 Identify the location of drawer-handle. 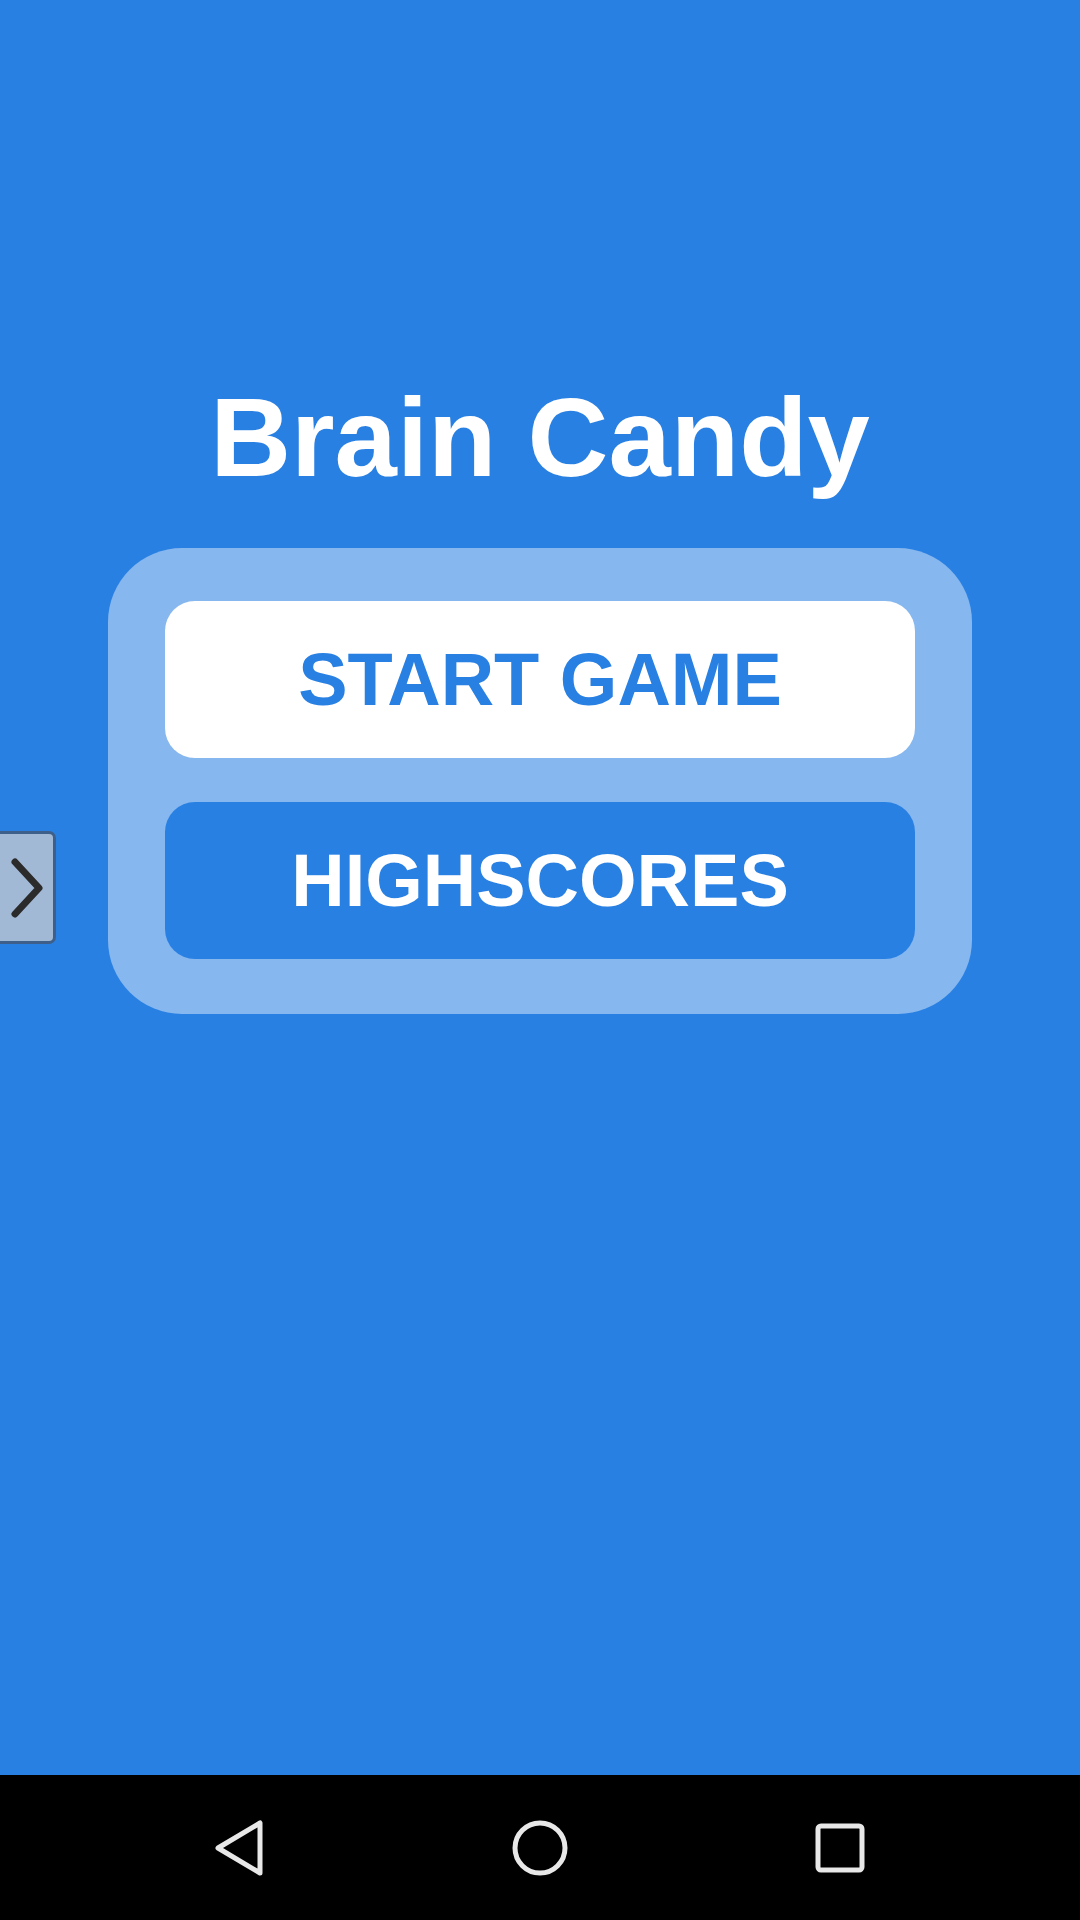
(28, 887).